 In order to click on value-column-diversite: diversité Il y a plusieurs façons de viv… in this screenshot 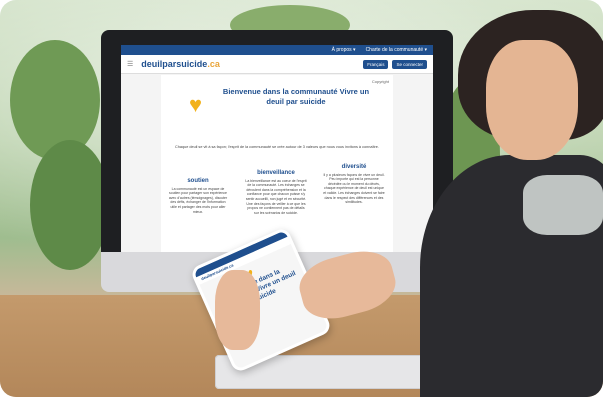, I will do `click(354, 184)`.